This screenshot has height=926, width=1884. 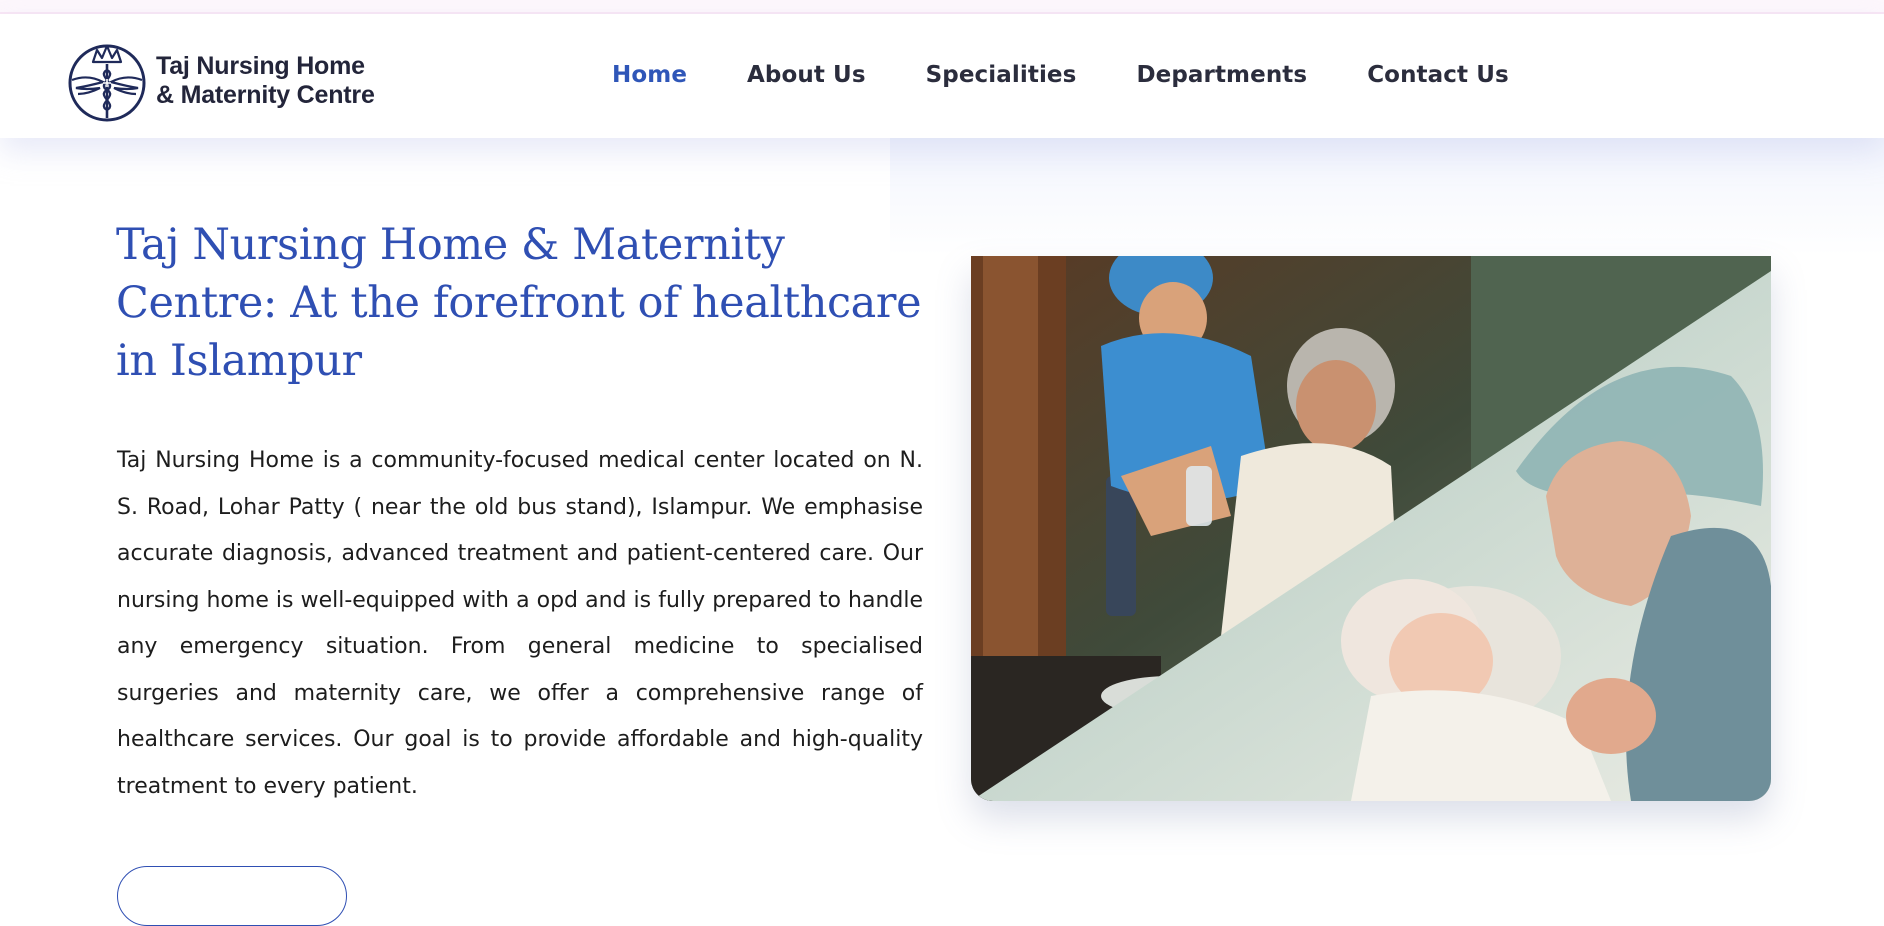 What do you see at coordinates (1001, 75) in the screenshot?
I see `nav-item-specialities: Specialities` at bounding box center [1001, 75].